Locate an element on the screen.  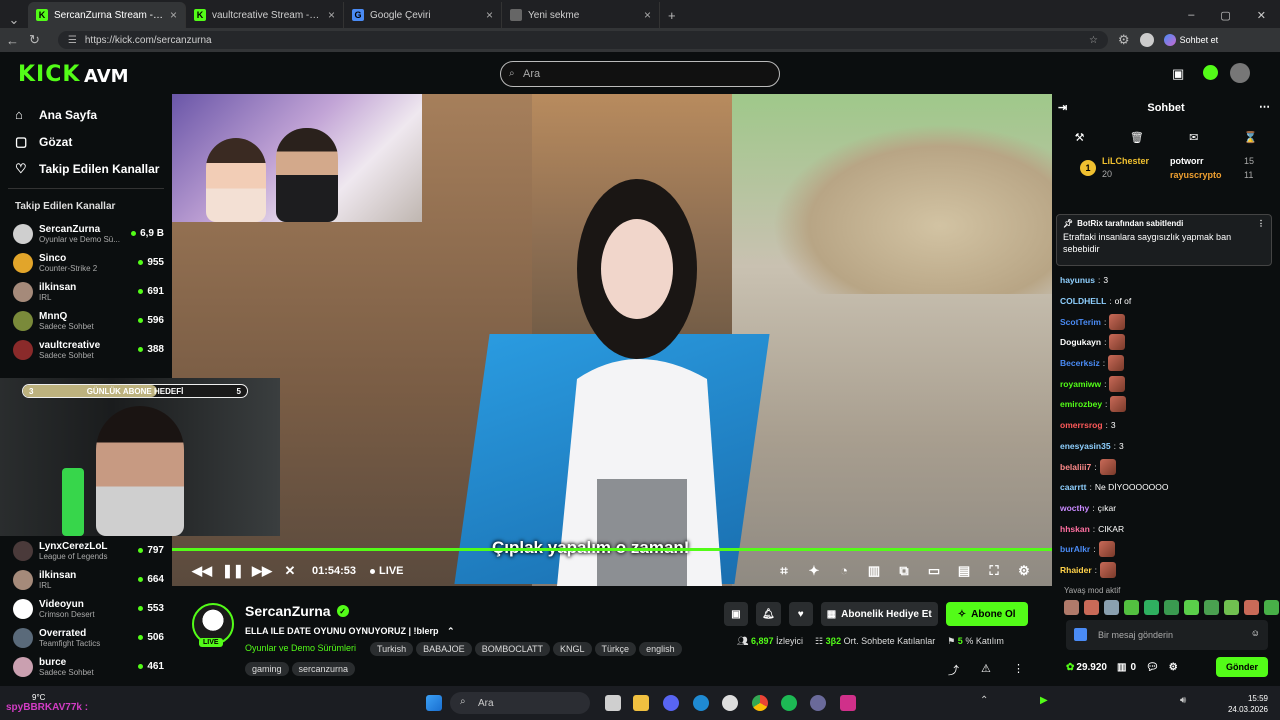
follow-button: ♥ is located at coordinates (800, 614).